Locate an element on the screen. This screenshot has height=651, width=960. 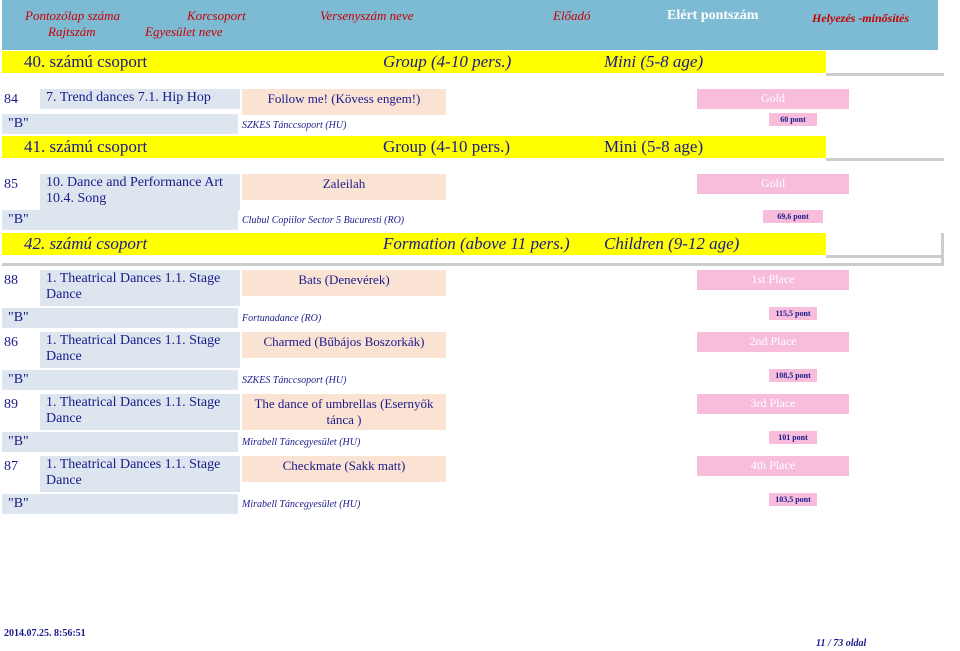
header-score: Elért pontszám is located at coordinates (713, 15).